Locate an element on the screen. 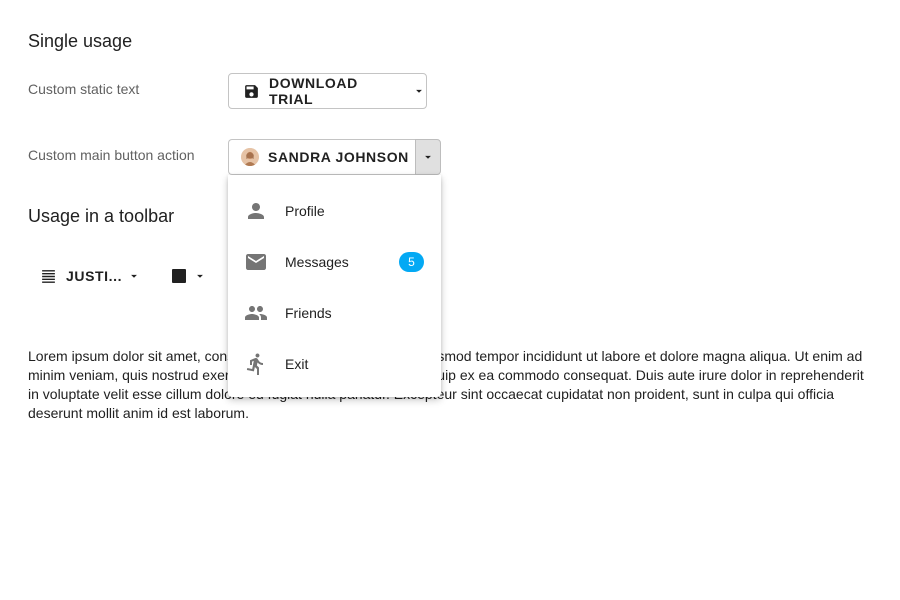 The image size is (900, 600). sandra-johnson-dropdown-toggle is located at coordinates (428, 157).